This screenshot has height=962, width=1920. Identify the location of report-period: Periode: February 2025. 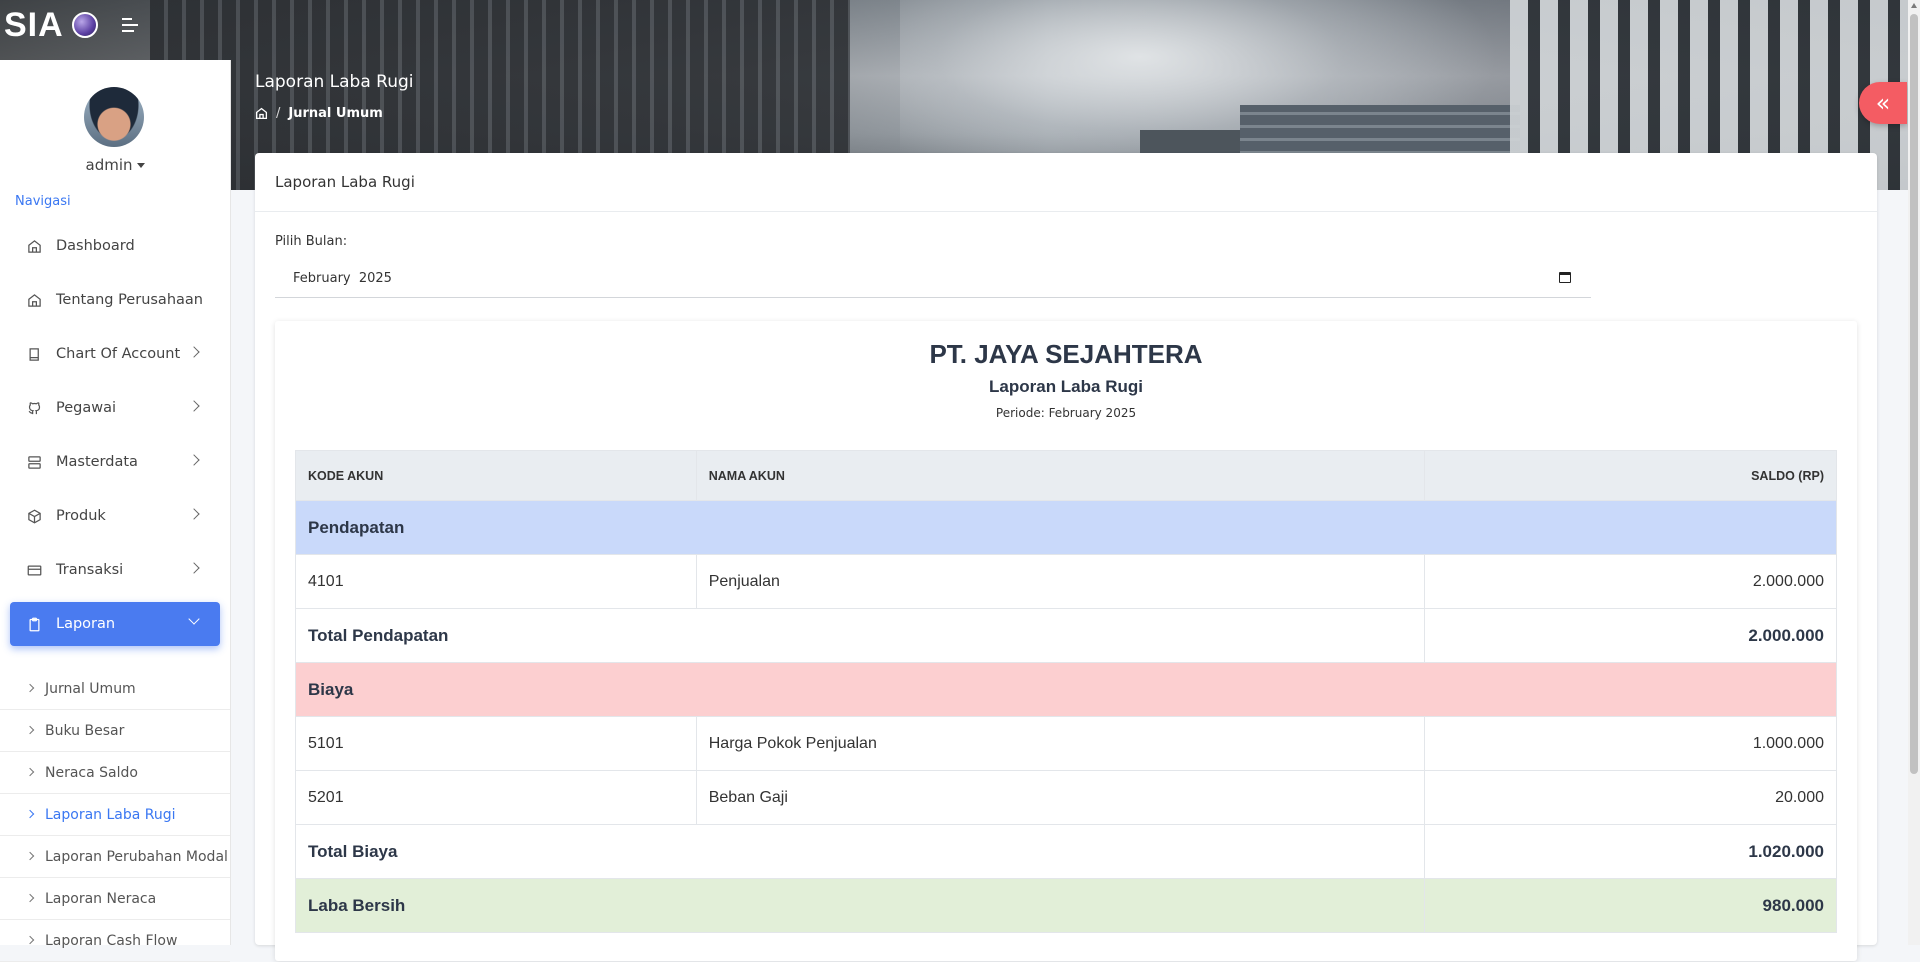
(1066, 413).